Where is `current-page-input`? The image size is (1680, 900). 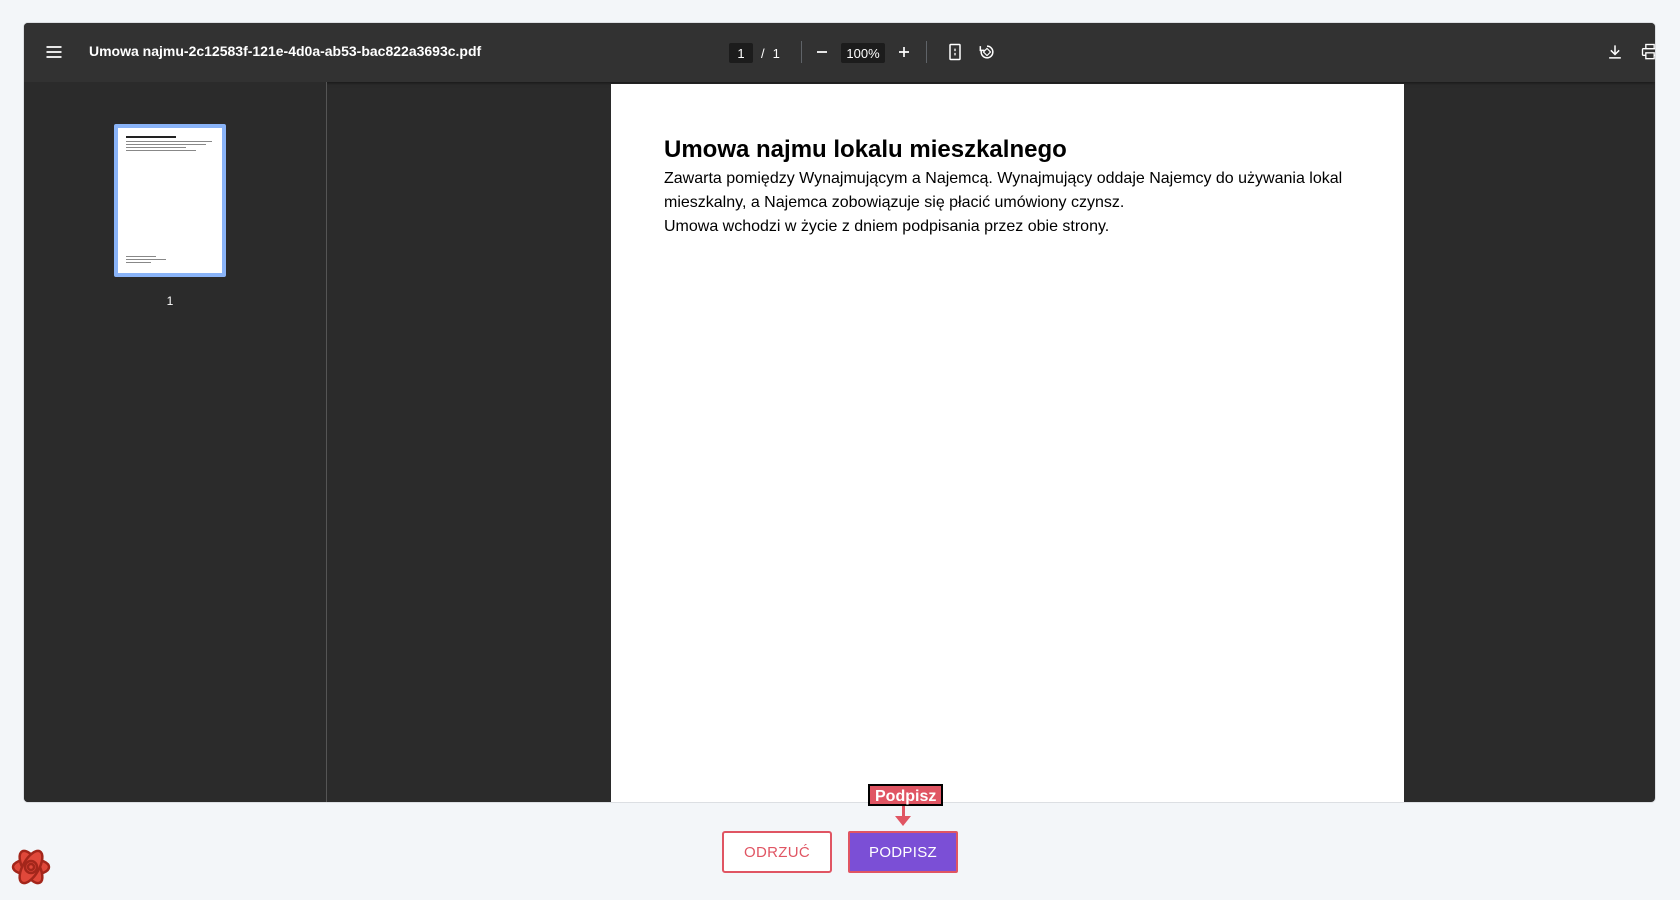 current-page-input is located at coordinates (741, 53).